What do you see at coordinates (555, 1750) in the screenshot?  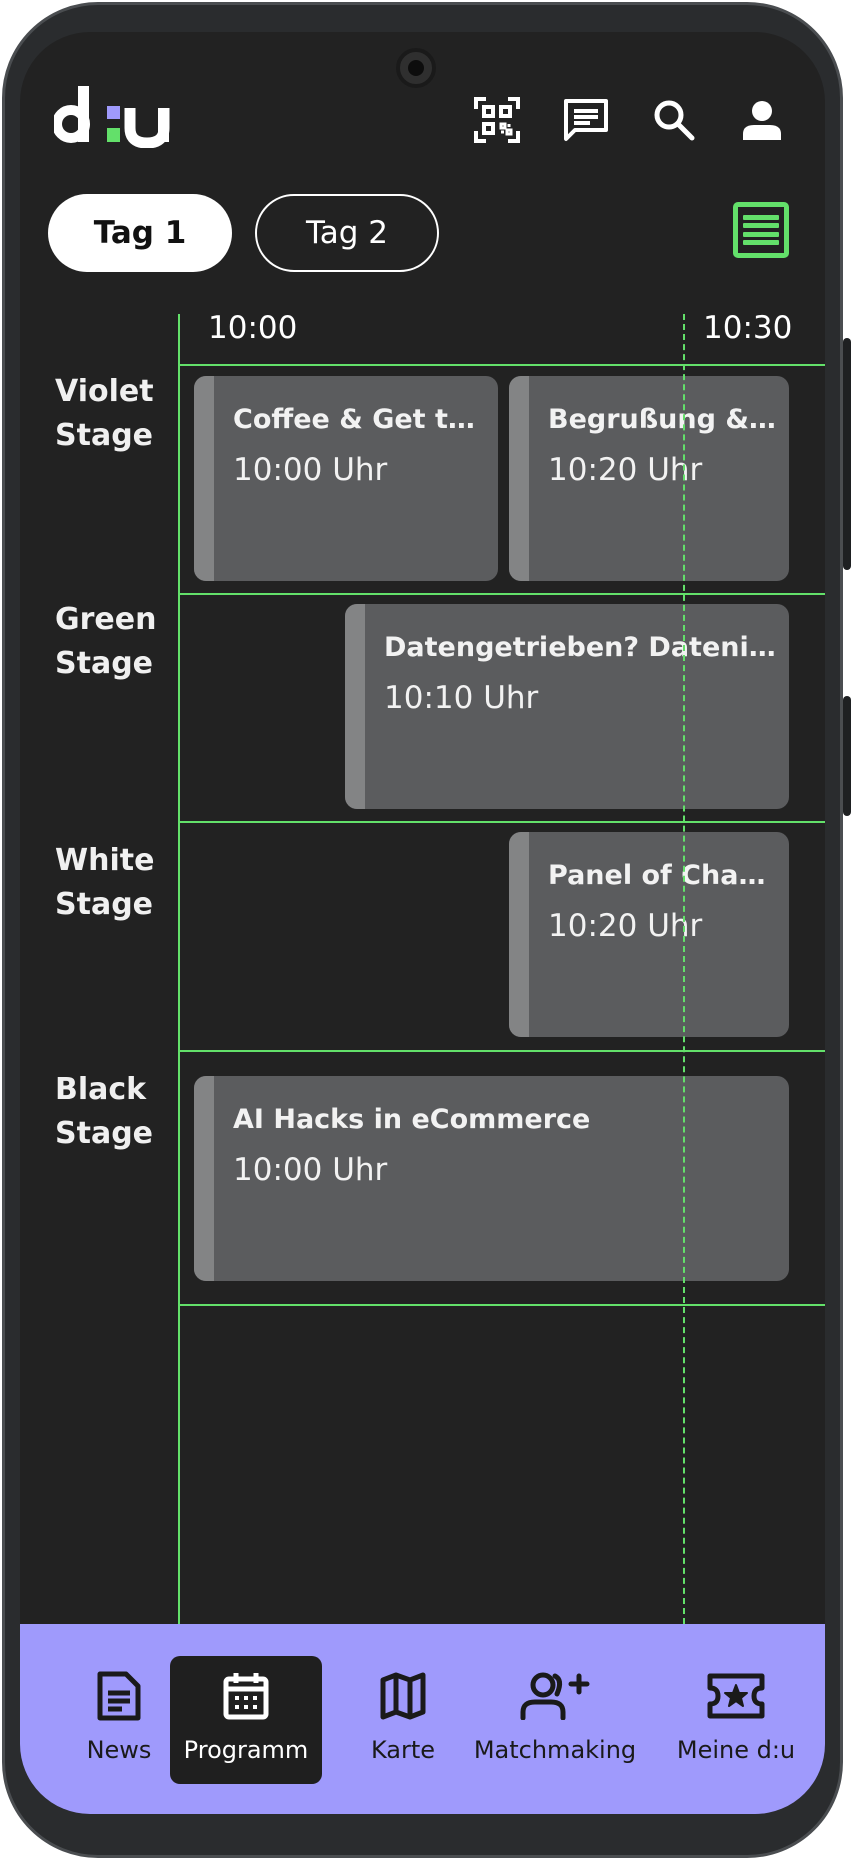 I see `nav-label: Matchmaking` at bounding box center [555, 1750].